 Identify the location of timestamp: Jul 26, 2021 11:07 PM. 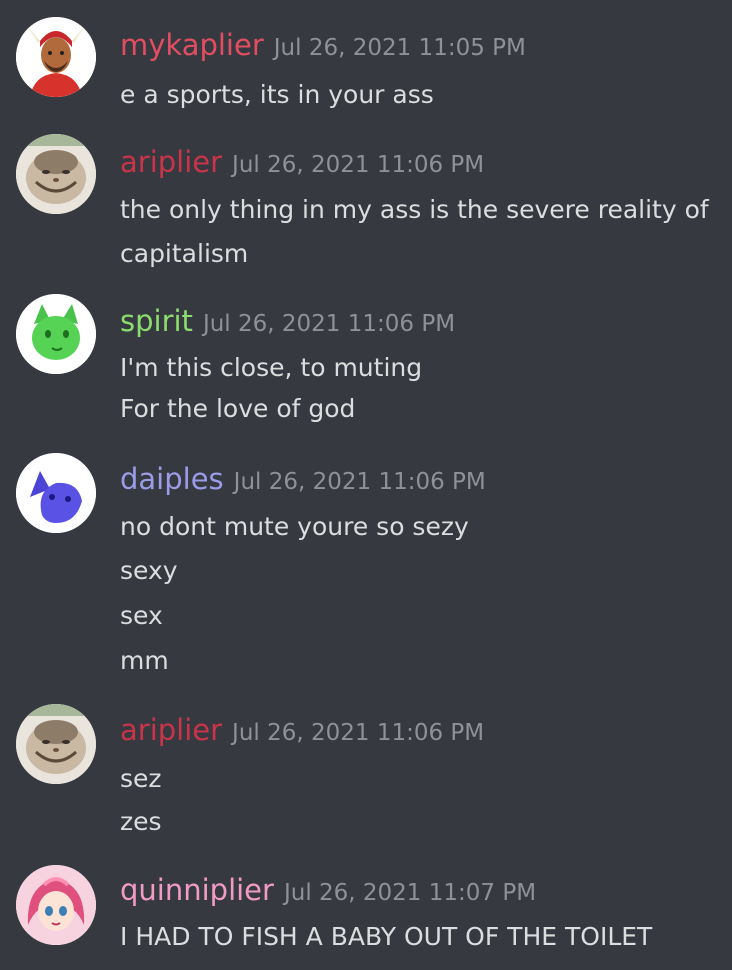
(410, 893).